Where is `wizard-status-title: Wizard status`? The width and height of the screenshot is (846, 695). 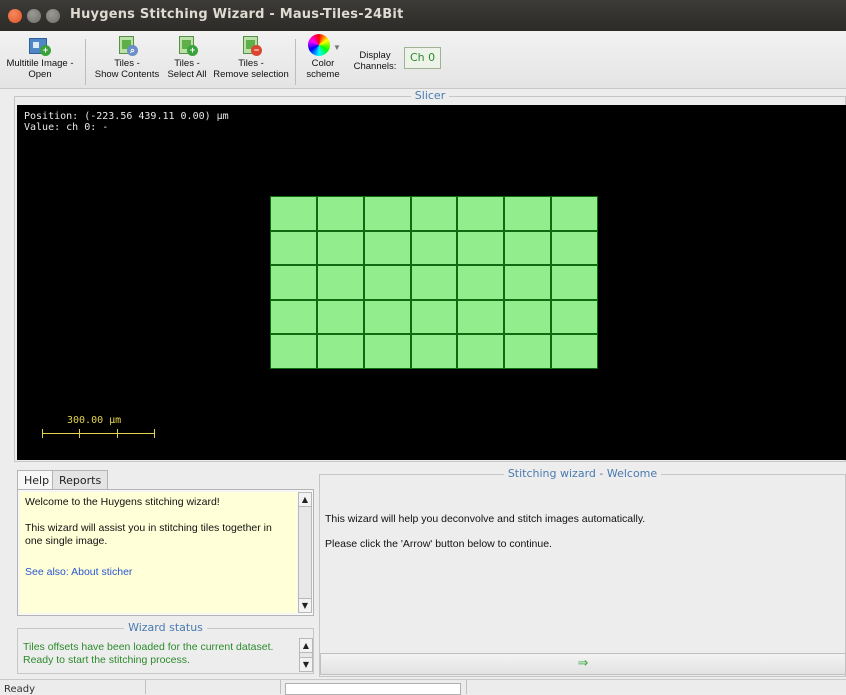
wizard-status-title: Wizard status is located at coordinates (165, 627).